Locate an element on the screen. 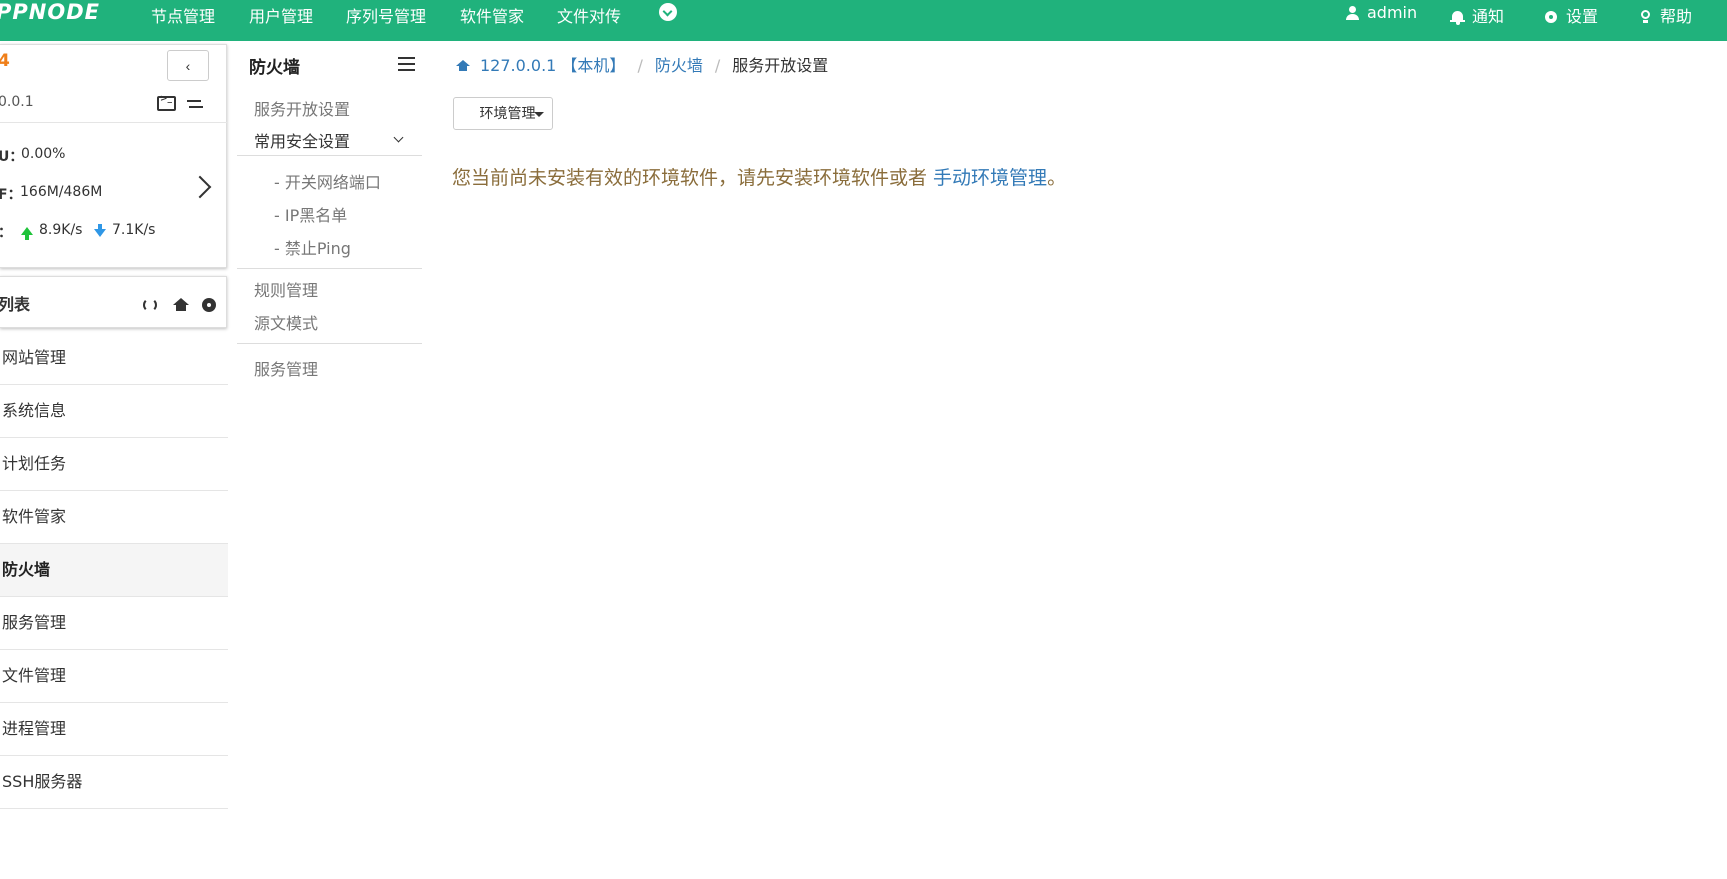 The height and width of the screenshot is (879, 1727). user-menu: admin is located at coordinates (1381, 12).